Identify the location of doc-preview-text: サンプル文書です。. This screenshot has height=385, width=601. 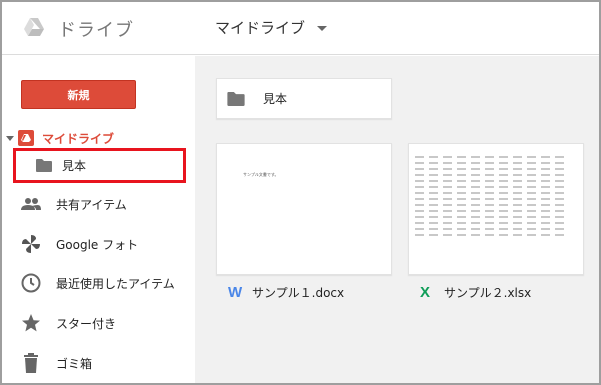
(261, 174).